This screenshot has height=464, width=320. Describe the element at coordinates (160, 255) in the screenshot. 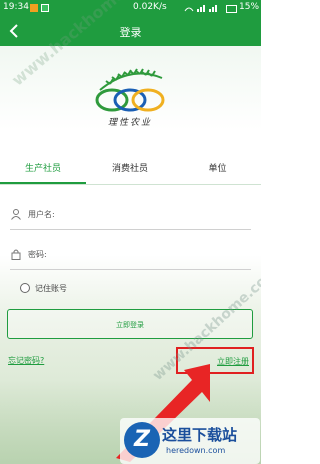

I see `password-input` at that location.